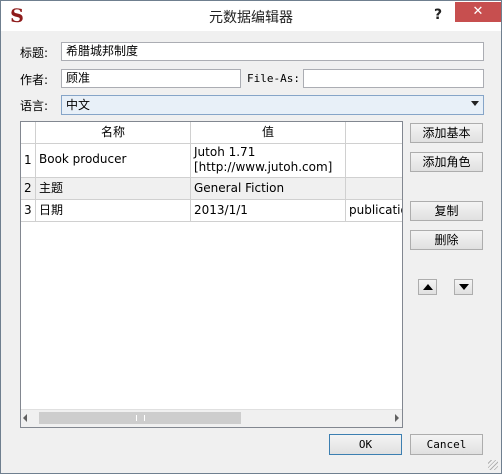 The image size is (502, 474). Describe the element at coordinates (273, 78) in the screenshot. I see `file-as-label: File-As:` at that location.